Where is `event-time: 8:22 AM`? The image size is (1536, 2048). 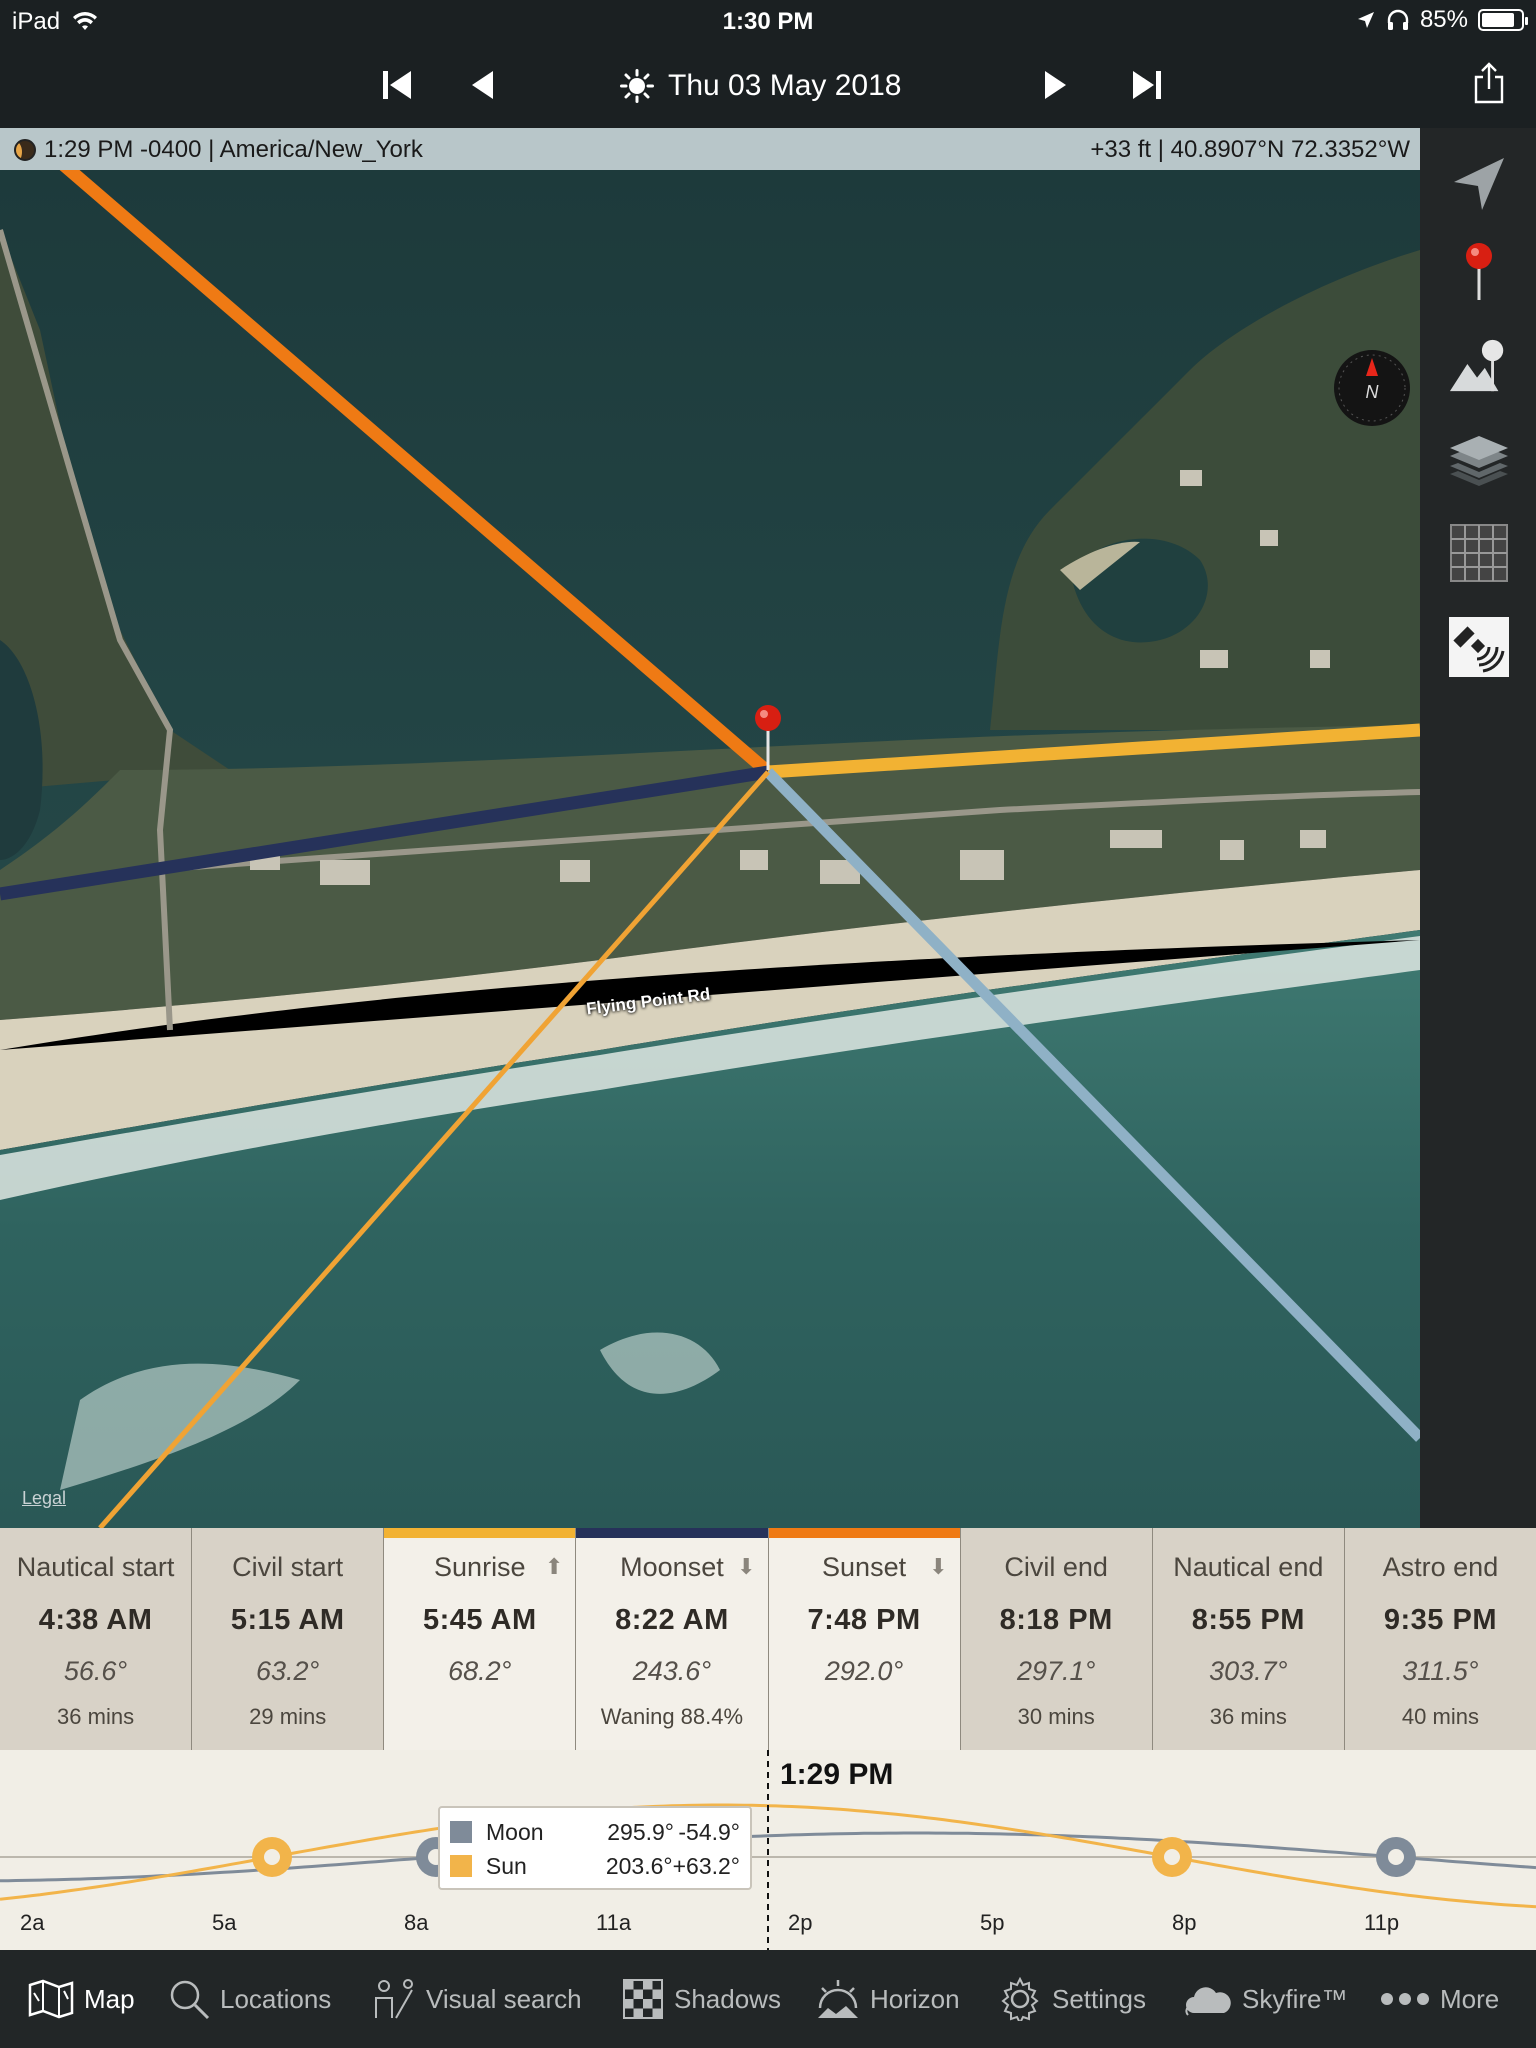 event-time: 8:22 AM is located at coordinates (672, 1620).